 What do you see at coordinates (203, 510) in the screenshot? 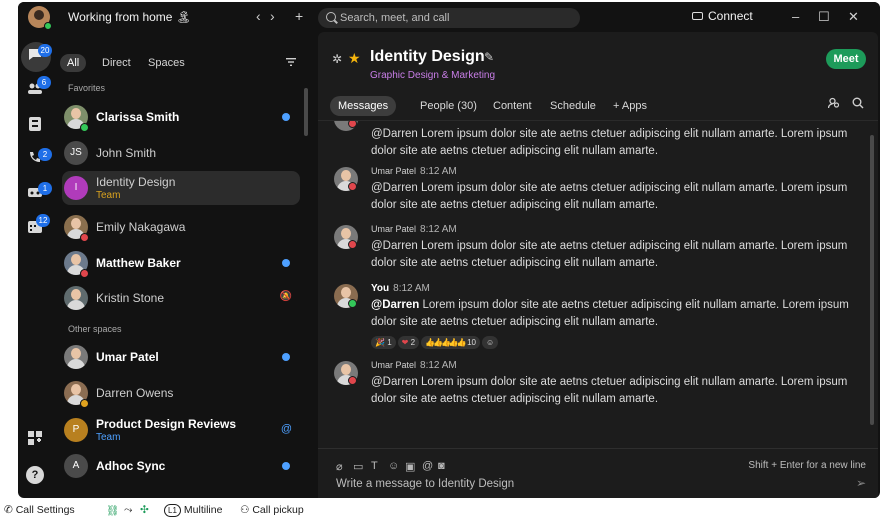
I see `multiline-label: Multiline` at bounding box center [203, 510].